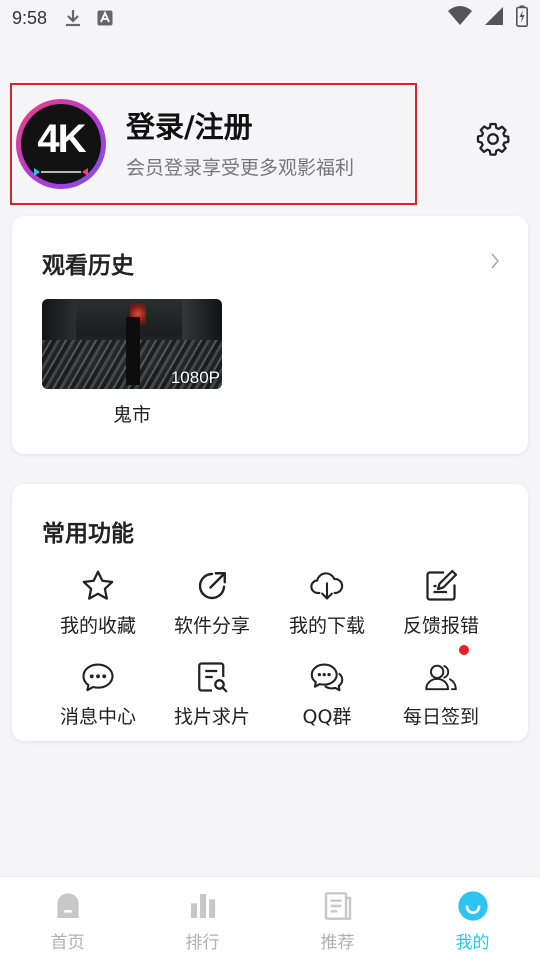 The image size is (540, 960). I want to click on settings-button, so click(493, 141).